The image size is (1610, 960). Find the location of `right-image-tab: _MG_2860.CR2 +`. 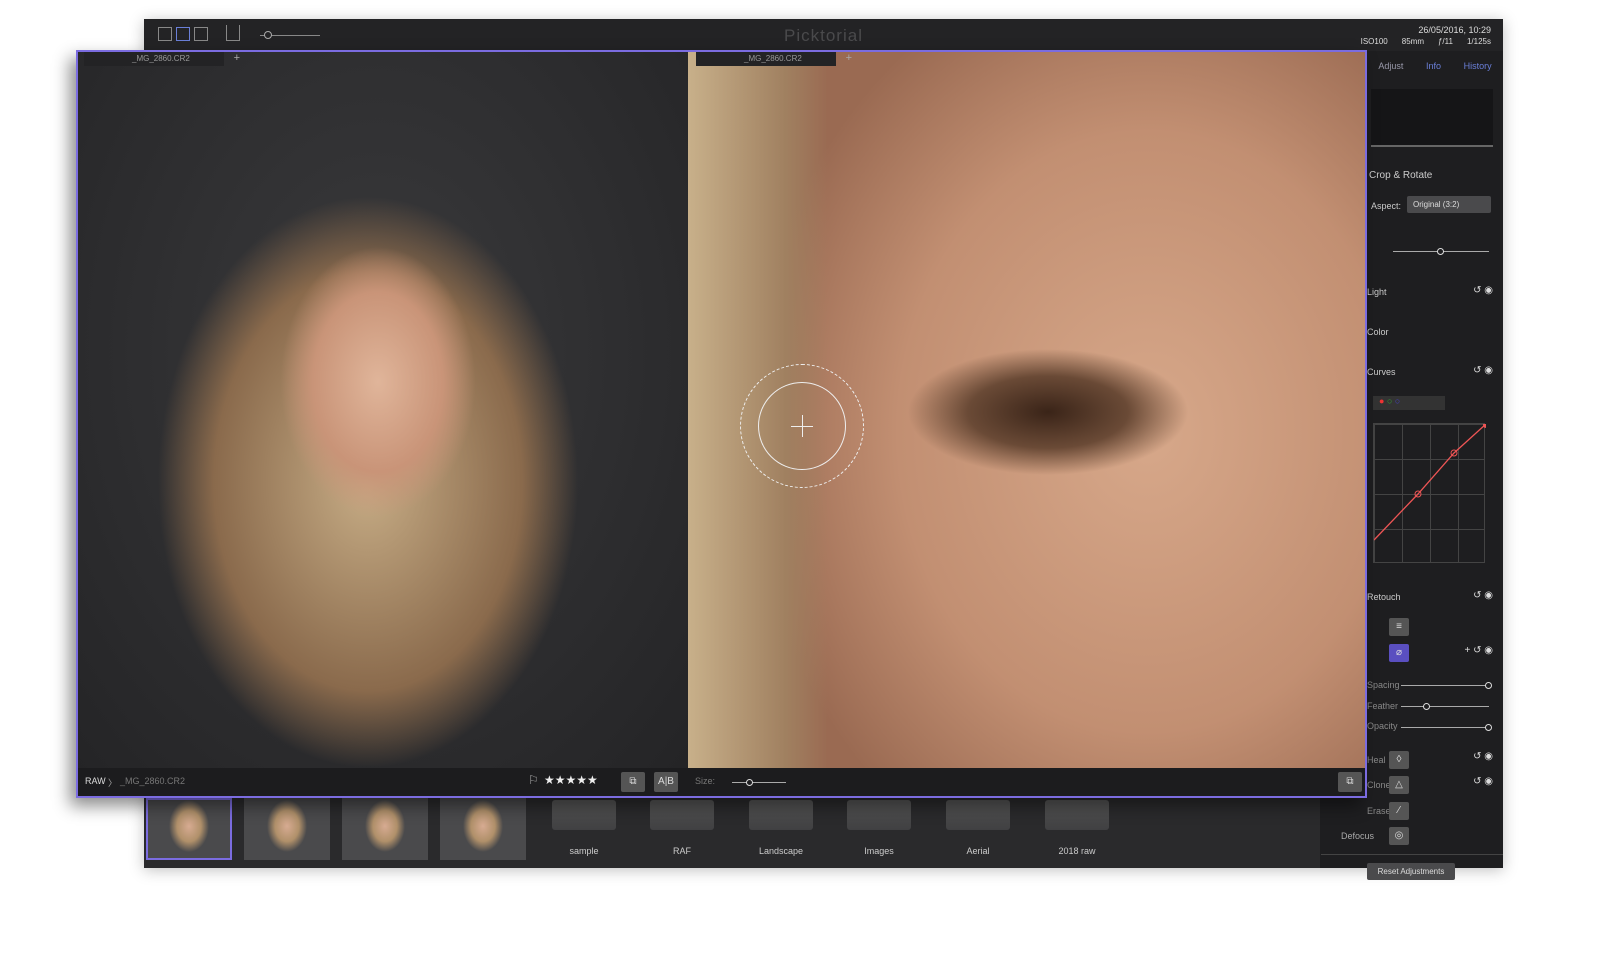

right-image-tab: _MG_2860.CR2 + is located at coordinates (774, 59).